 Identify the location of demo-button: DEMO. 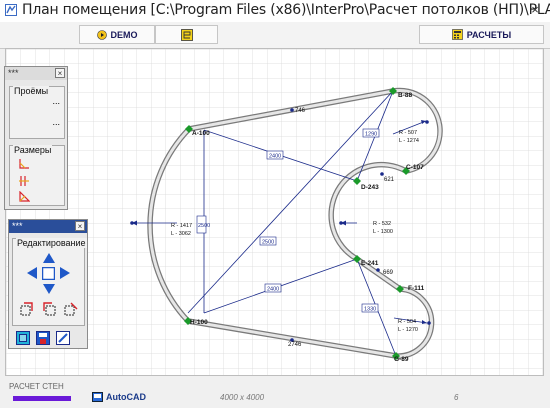
(117, 34).